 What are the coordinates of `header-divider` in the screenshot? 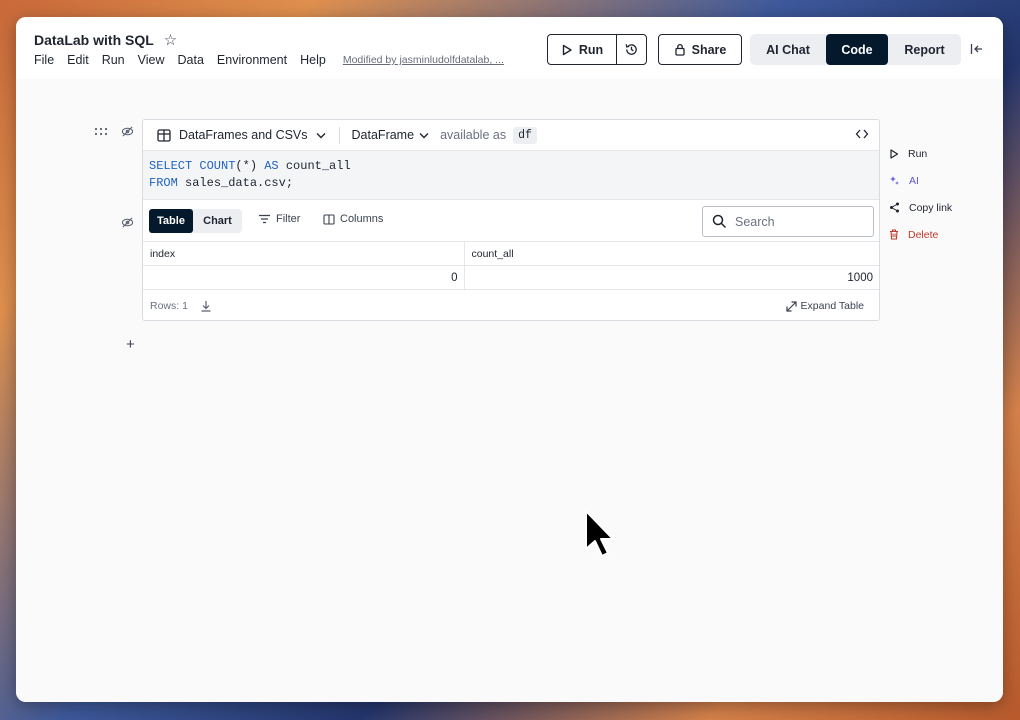 It's located at (339, 135).